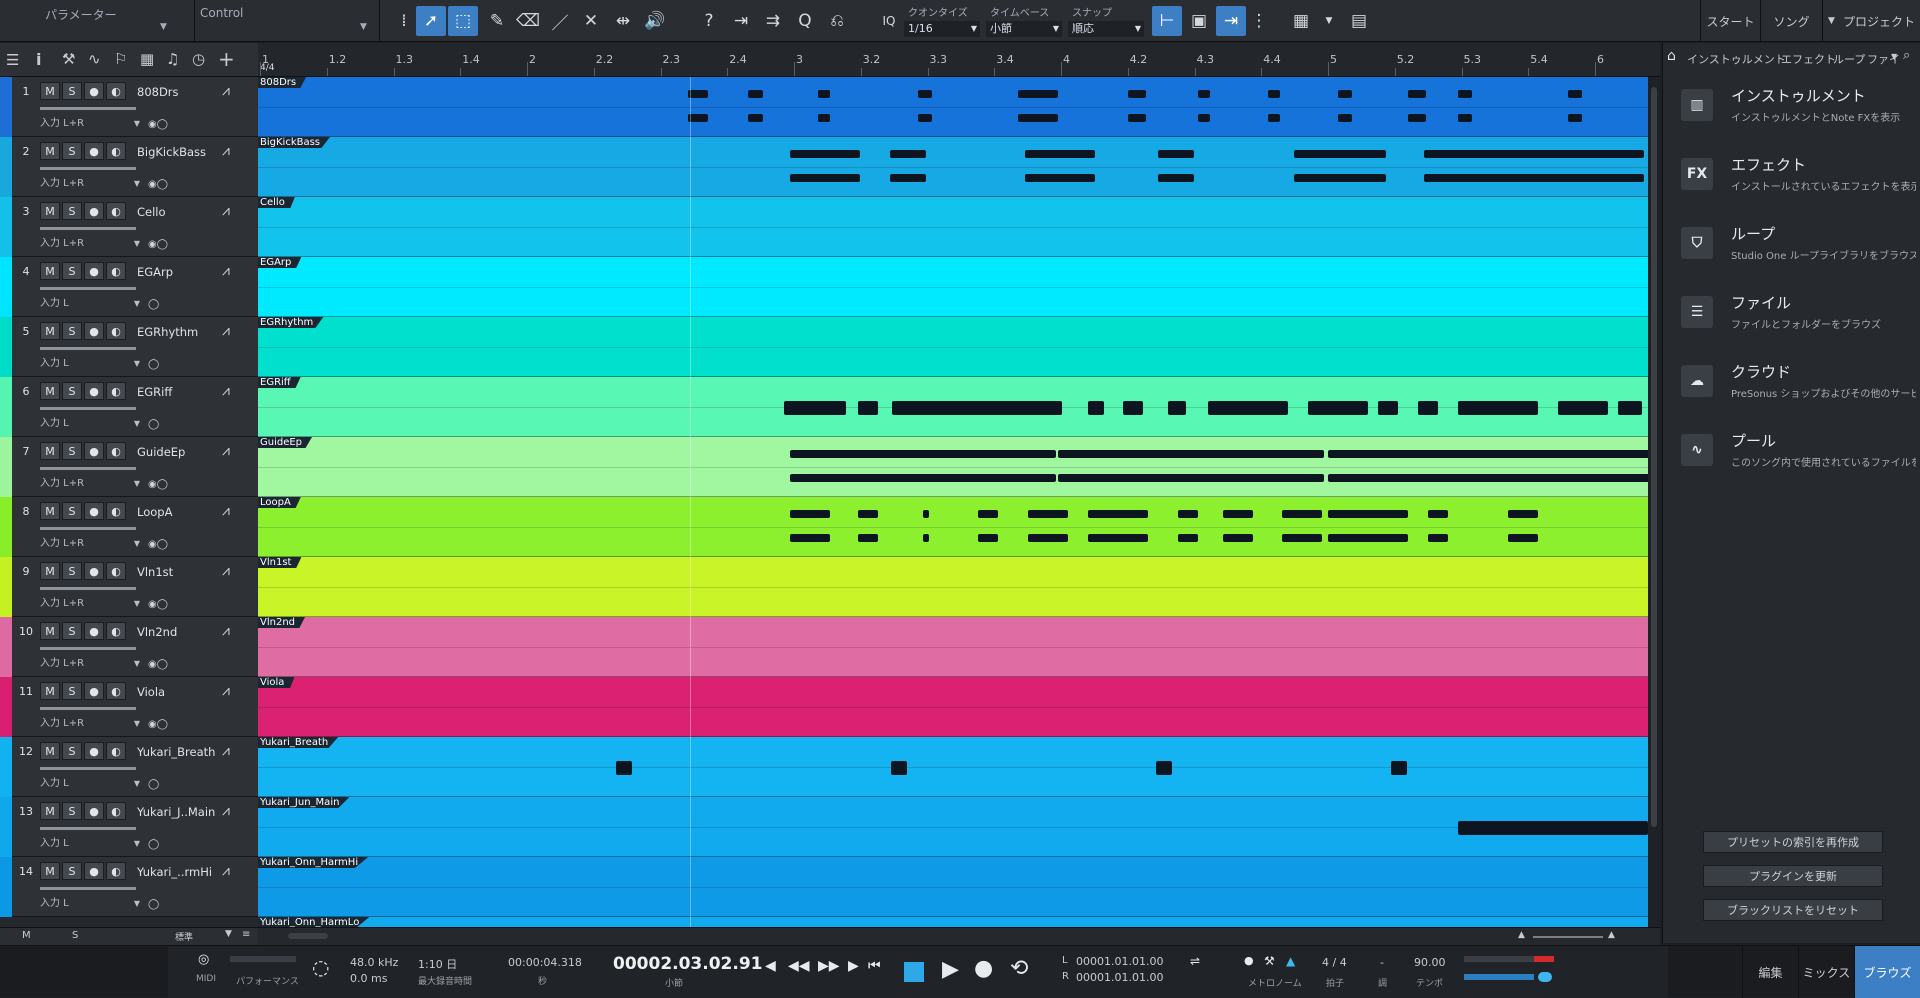  Describe the element at coordinates (90, 604) in the screenshot. I see `input-select: 入力 L+R ▼` at that location.